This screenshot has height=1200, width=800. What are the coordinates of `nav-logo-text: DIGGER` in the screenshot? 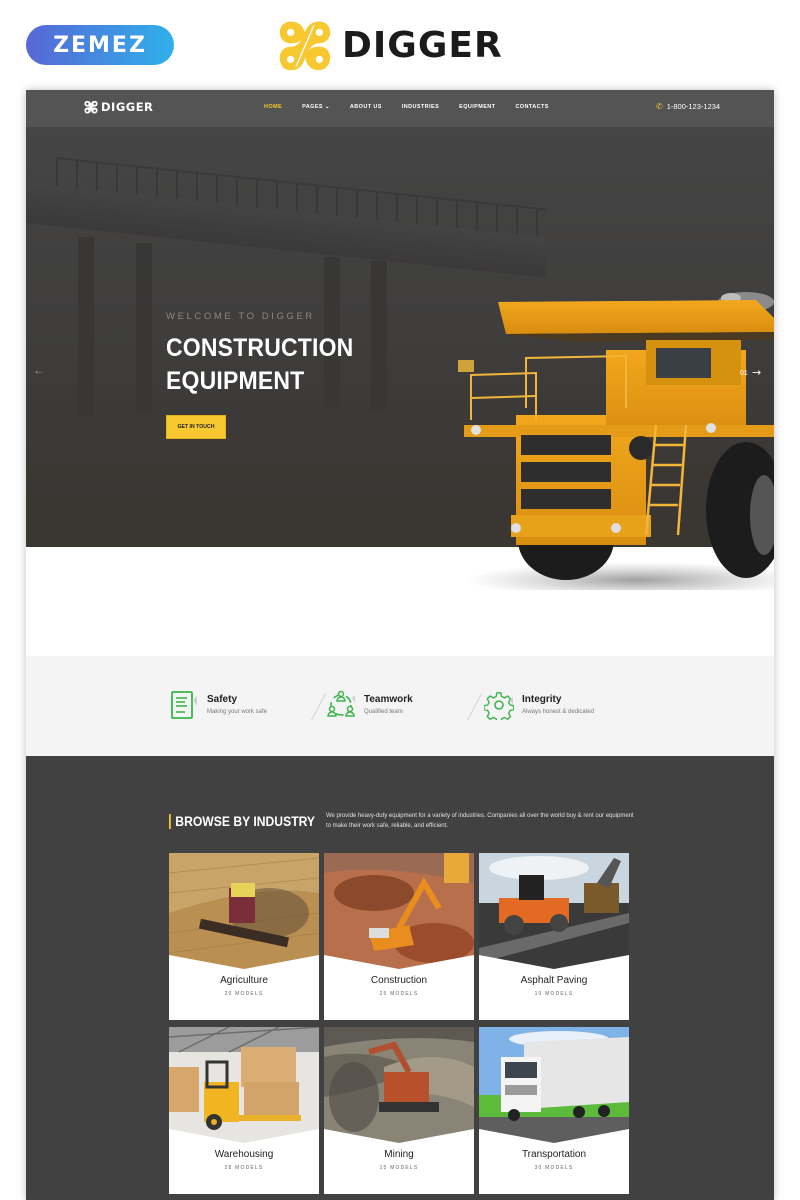 It's located at (127, 107).